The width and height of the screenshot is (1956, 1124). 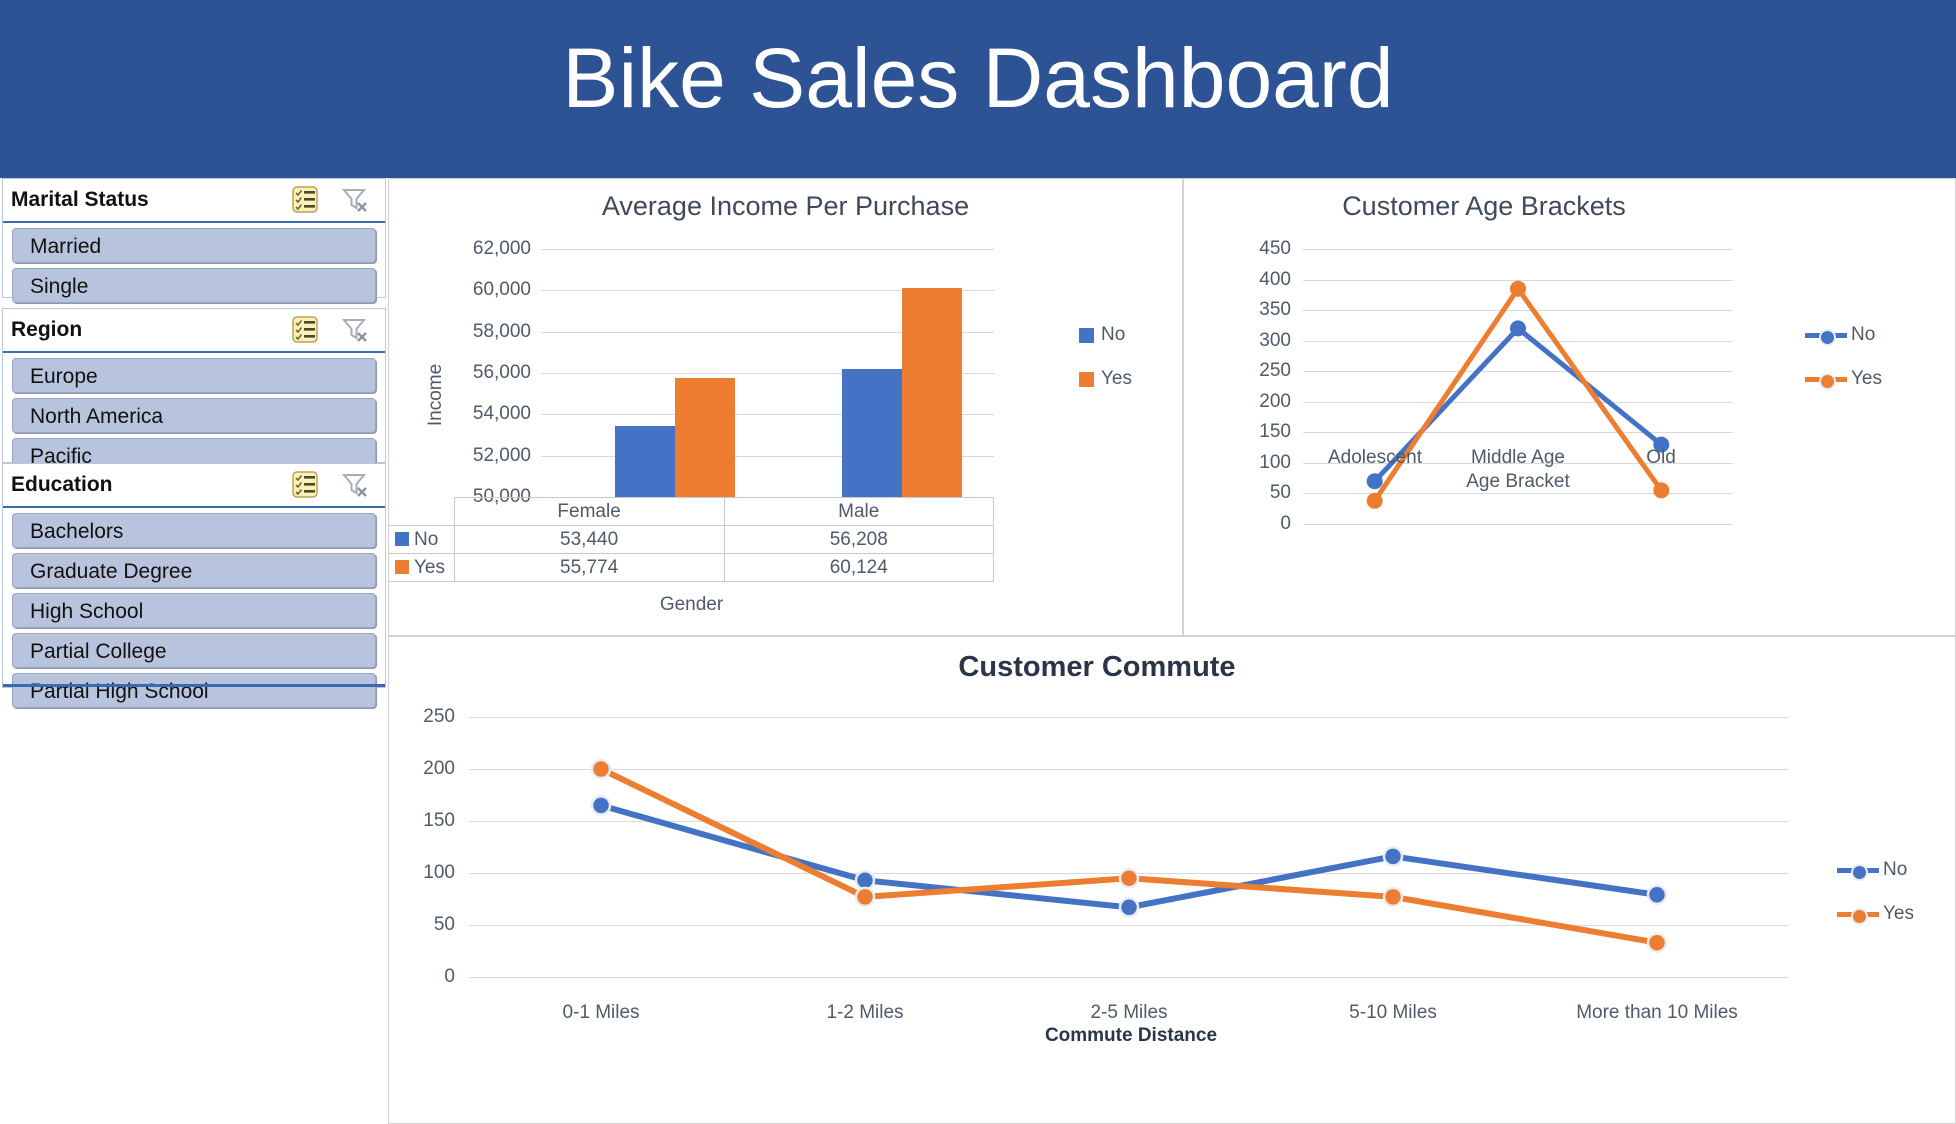 What do you see at coordinates (62, 484) in the screenshot?
I see `slicer-title: Education` at bounding box center [62, 484].